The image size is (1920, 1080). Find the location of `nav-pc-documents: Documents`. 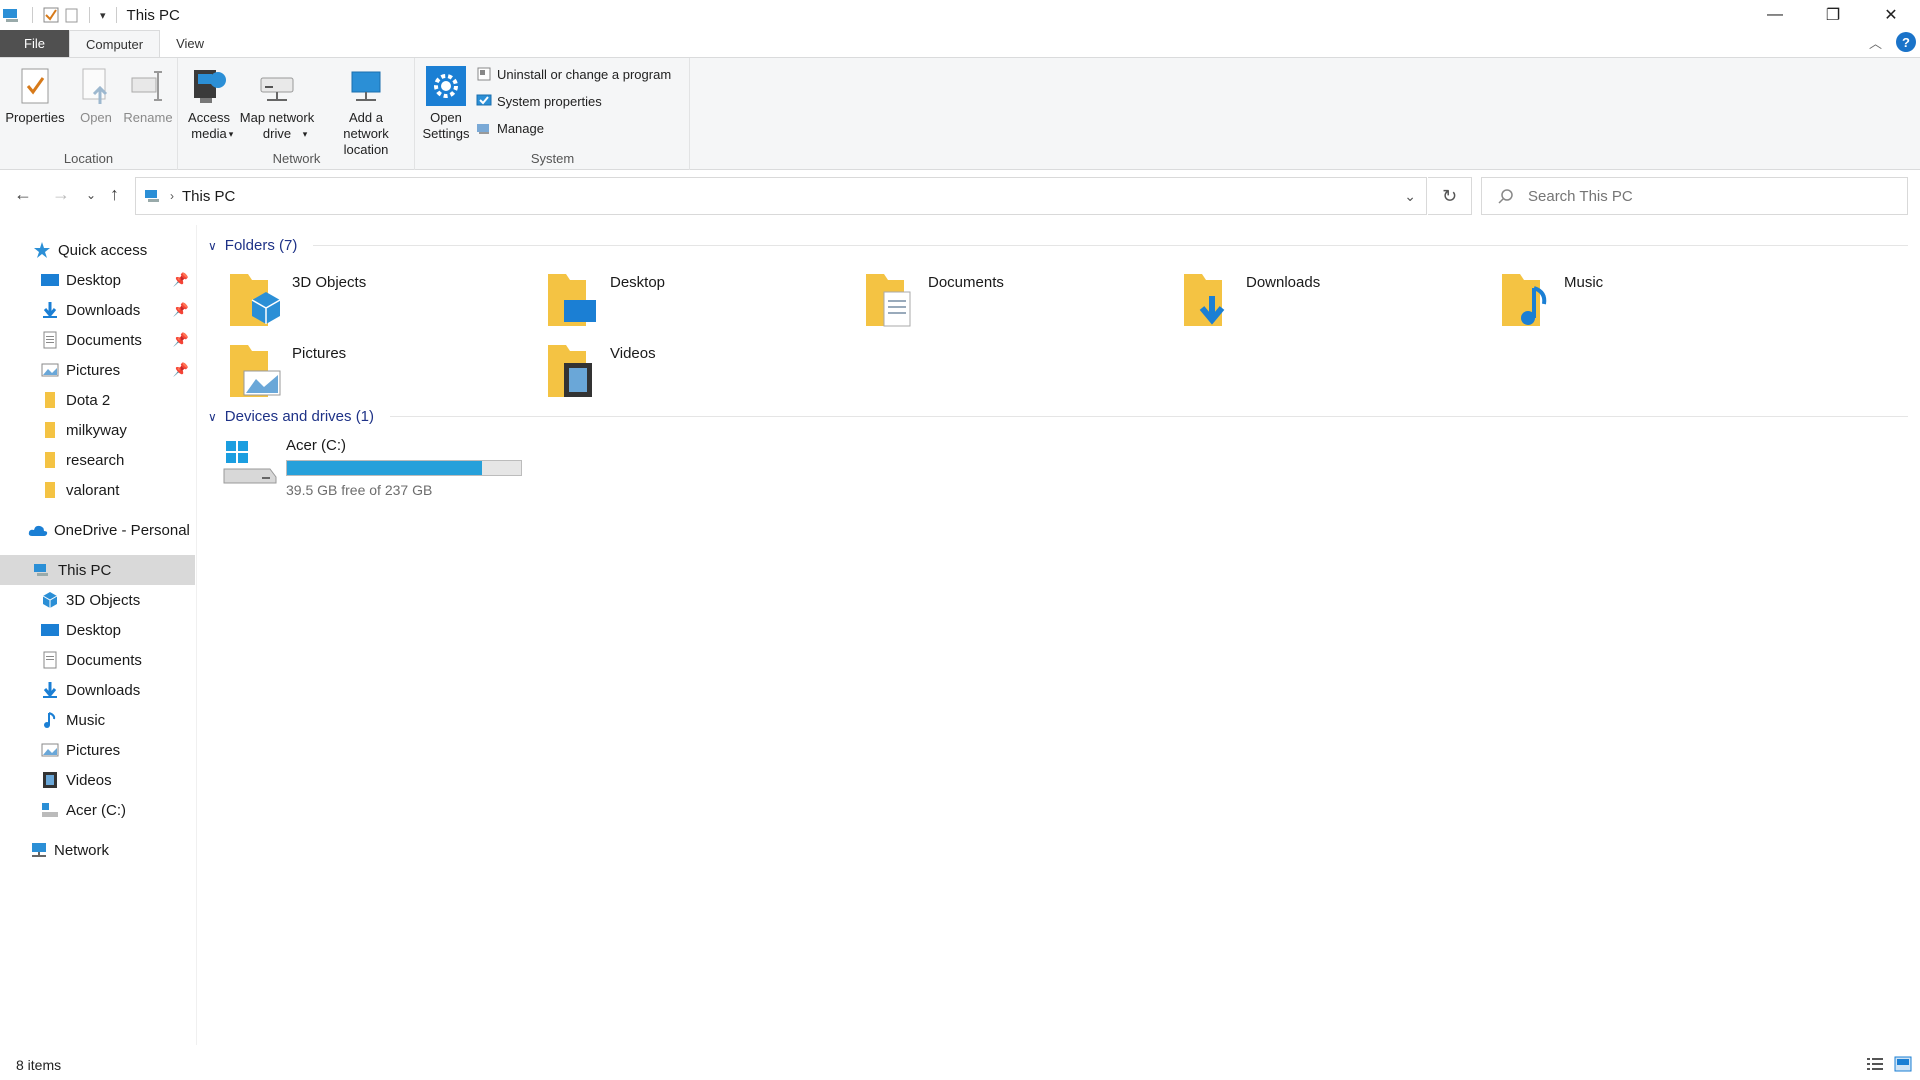

nav-pc-documents: Documents is located at coordinates (97, 660).